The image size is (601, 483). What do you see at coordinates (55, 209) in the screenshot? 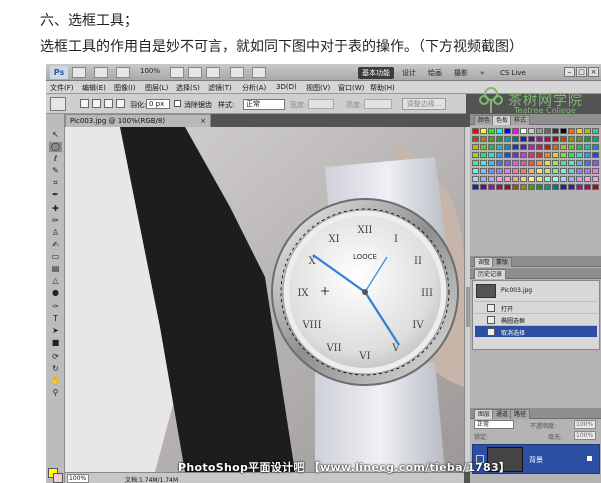
I see `healing-brush-tool-icon: ✚` at bounding box center [55, 209].